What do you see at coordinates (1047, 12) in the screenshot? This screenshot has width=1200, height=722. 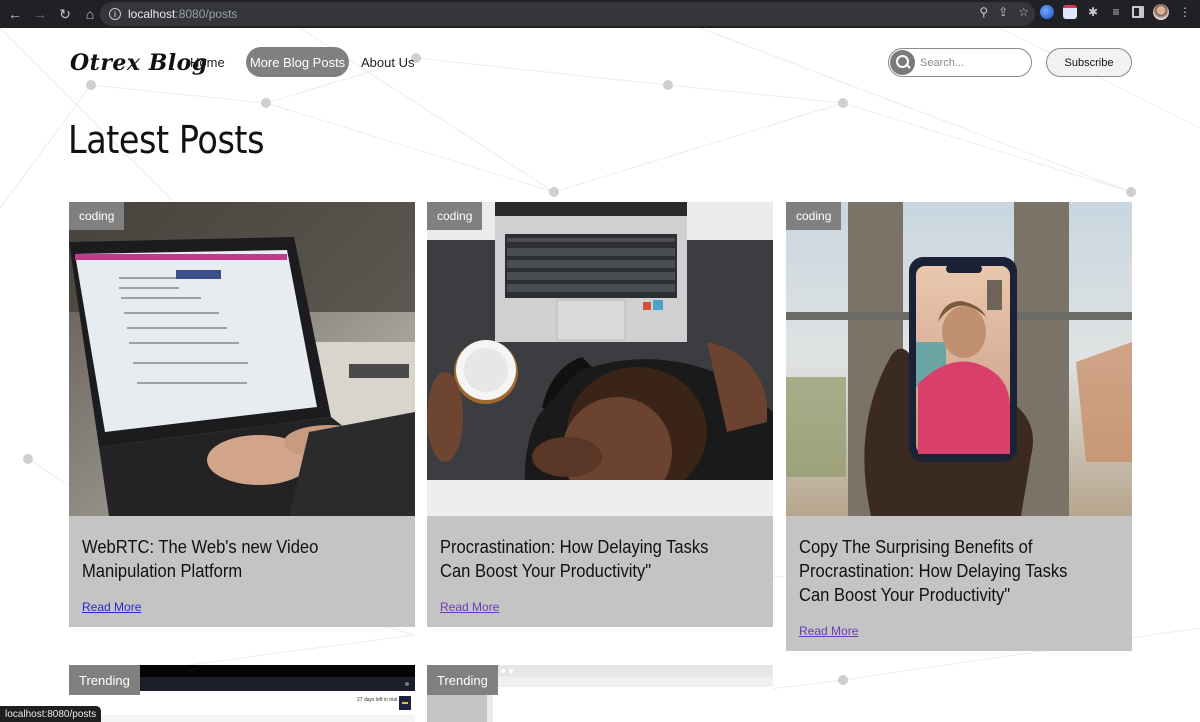 I see `extension-icon` at bounding box center [1047, 12].